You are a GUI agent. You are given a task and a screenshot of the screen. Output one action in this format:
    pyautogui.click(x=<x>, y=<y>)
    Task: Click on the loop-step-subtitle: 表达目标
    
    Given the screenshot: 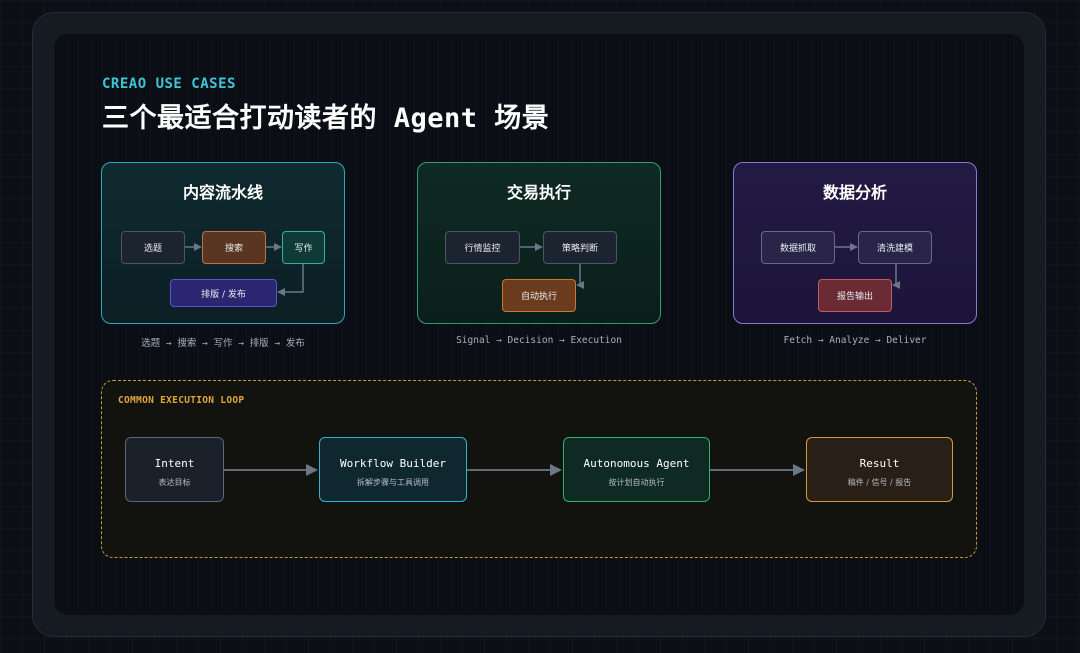 What is the action you would take?
    pyautogui.click(x=174, y=482)
    